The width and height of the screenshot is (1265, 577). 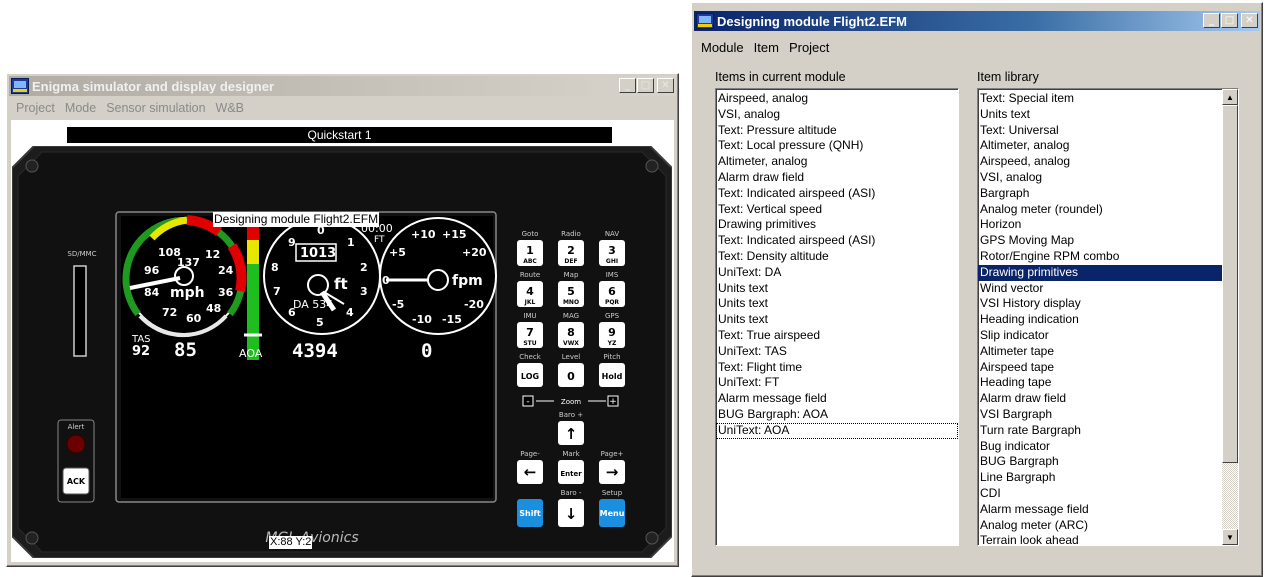 What do you see at coordinates (1100, 539) in the screenshot?
I see `library-item: Terrain look ahead` at bounding box center [1100, 539].